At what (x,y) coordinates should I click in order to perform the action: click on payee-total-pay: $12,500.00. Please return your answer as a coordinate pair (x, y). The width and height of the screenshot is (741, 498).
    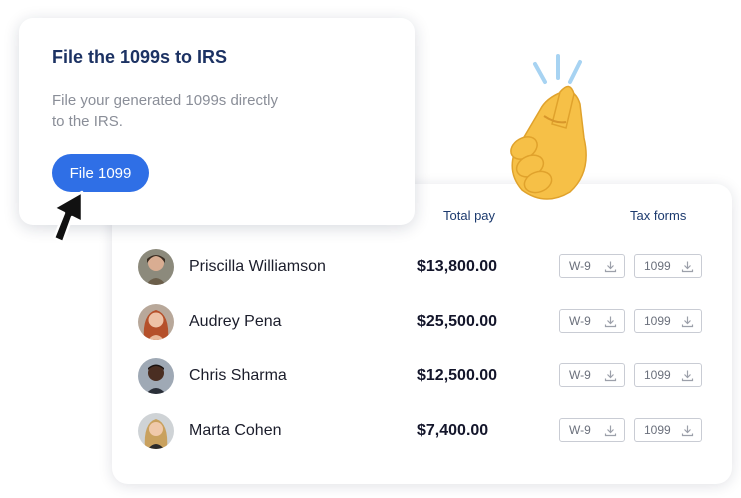
    Looking at the image, I should click on (457, 375).